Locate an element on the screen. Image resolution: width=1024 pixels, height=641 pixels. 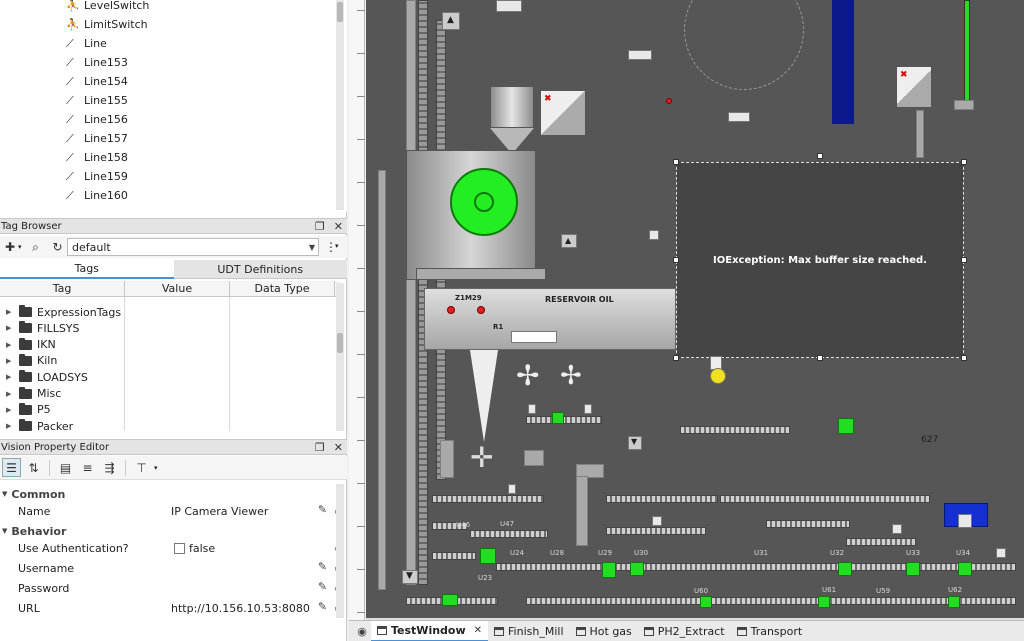
tank-outline is located at coordinates (744, 45).